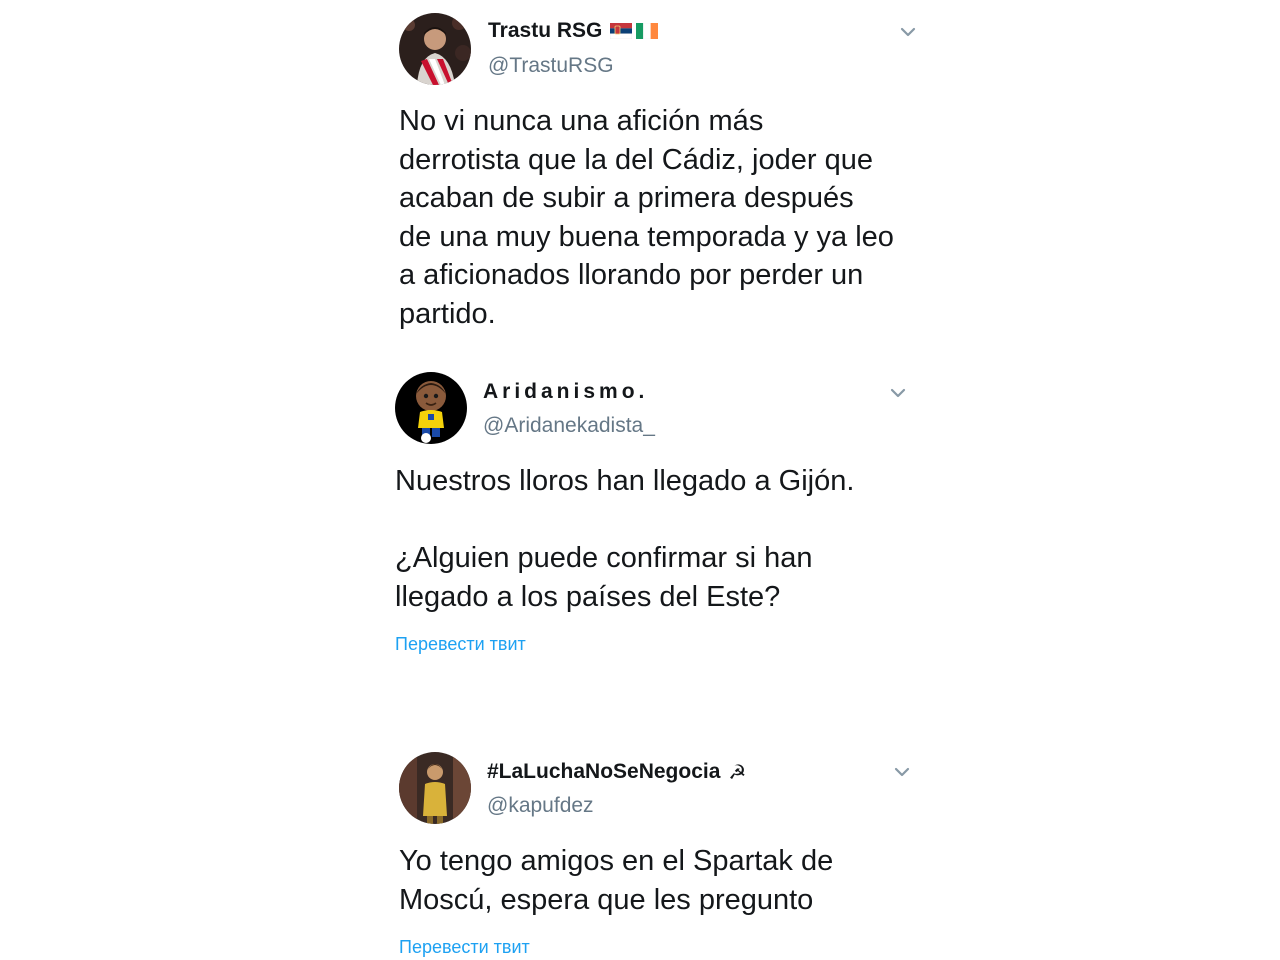 The image size is (1280, 960). I want to click on display-name-kapufdez: #LaLuchaNoSeNegocia ☭, so click(616, 772).